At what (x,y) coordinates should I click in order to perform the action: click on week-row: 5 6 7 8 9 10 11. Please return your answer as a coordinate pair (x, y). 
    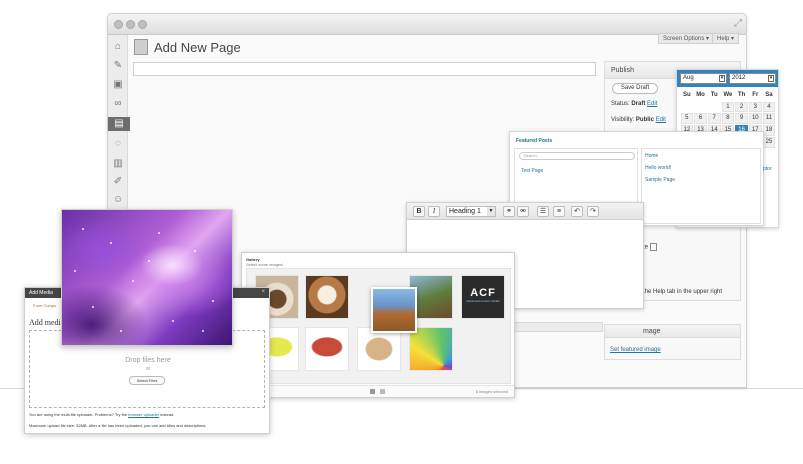
    Looking at the image, I should click on (728, 119).